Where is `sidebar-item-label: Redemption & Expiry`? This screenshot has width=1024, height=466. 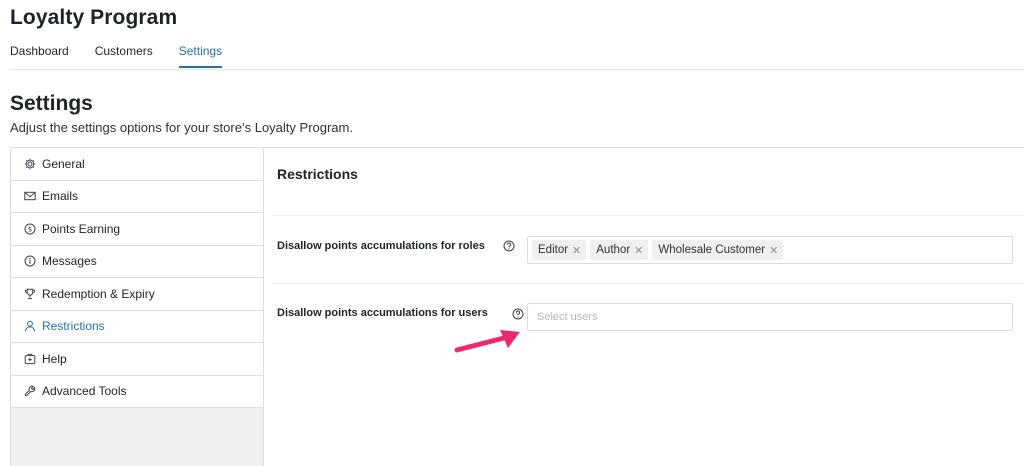 sidebar-item-label: Redemption & Expiry is located at coordinates (98, 293).